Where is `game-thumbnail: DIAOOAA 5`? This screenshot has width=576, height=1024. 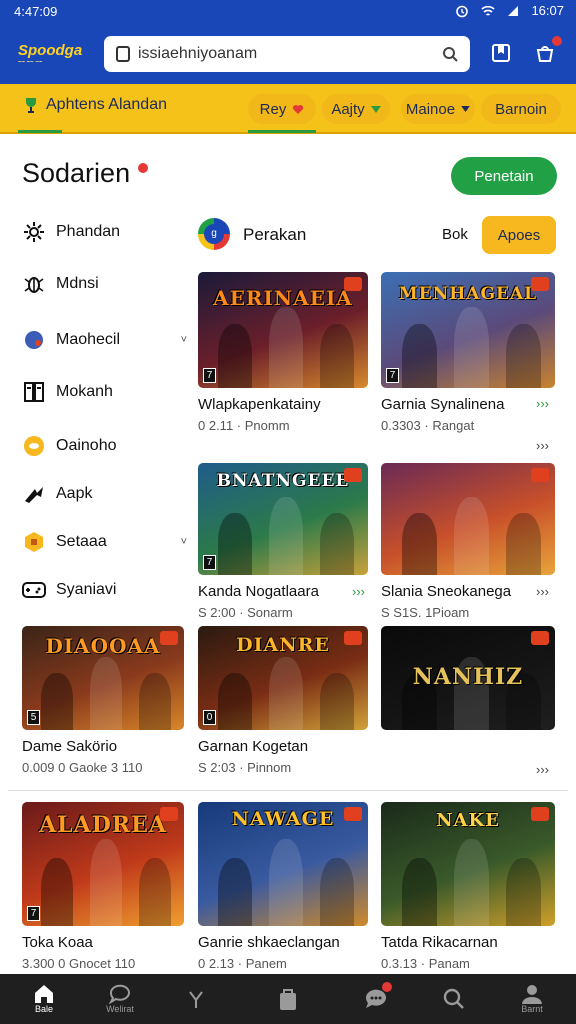 game-thumbnail: DIAOOAA 5 is located at coordinates (103, 678).